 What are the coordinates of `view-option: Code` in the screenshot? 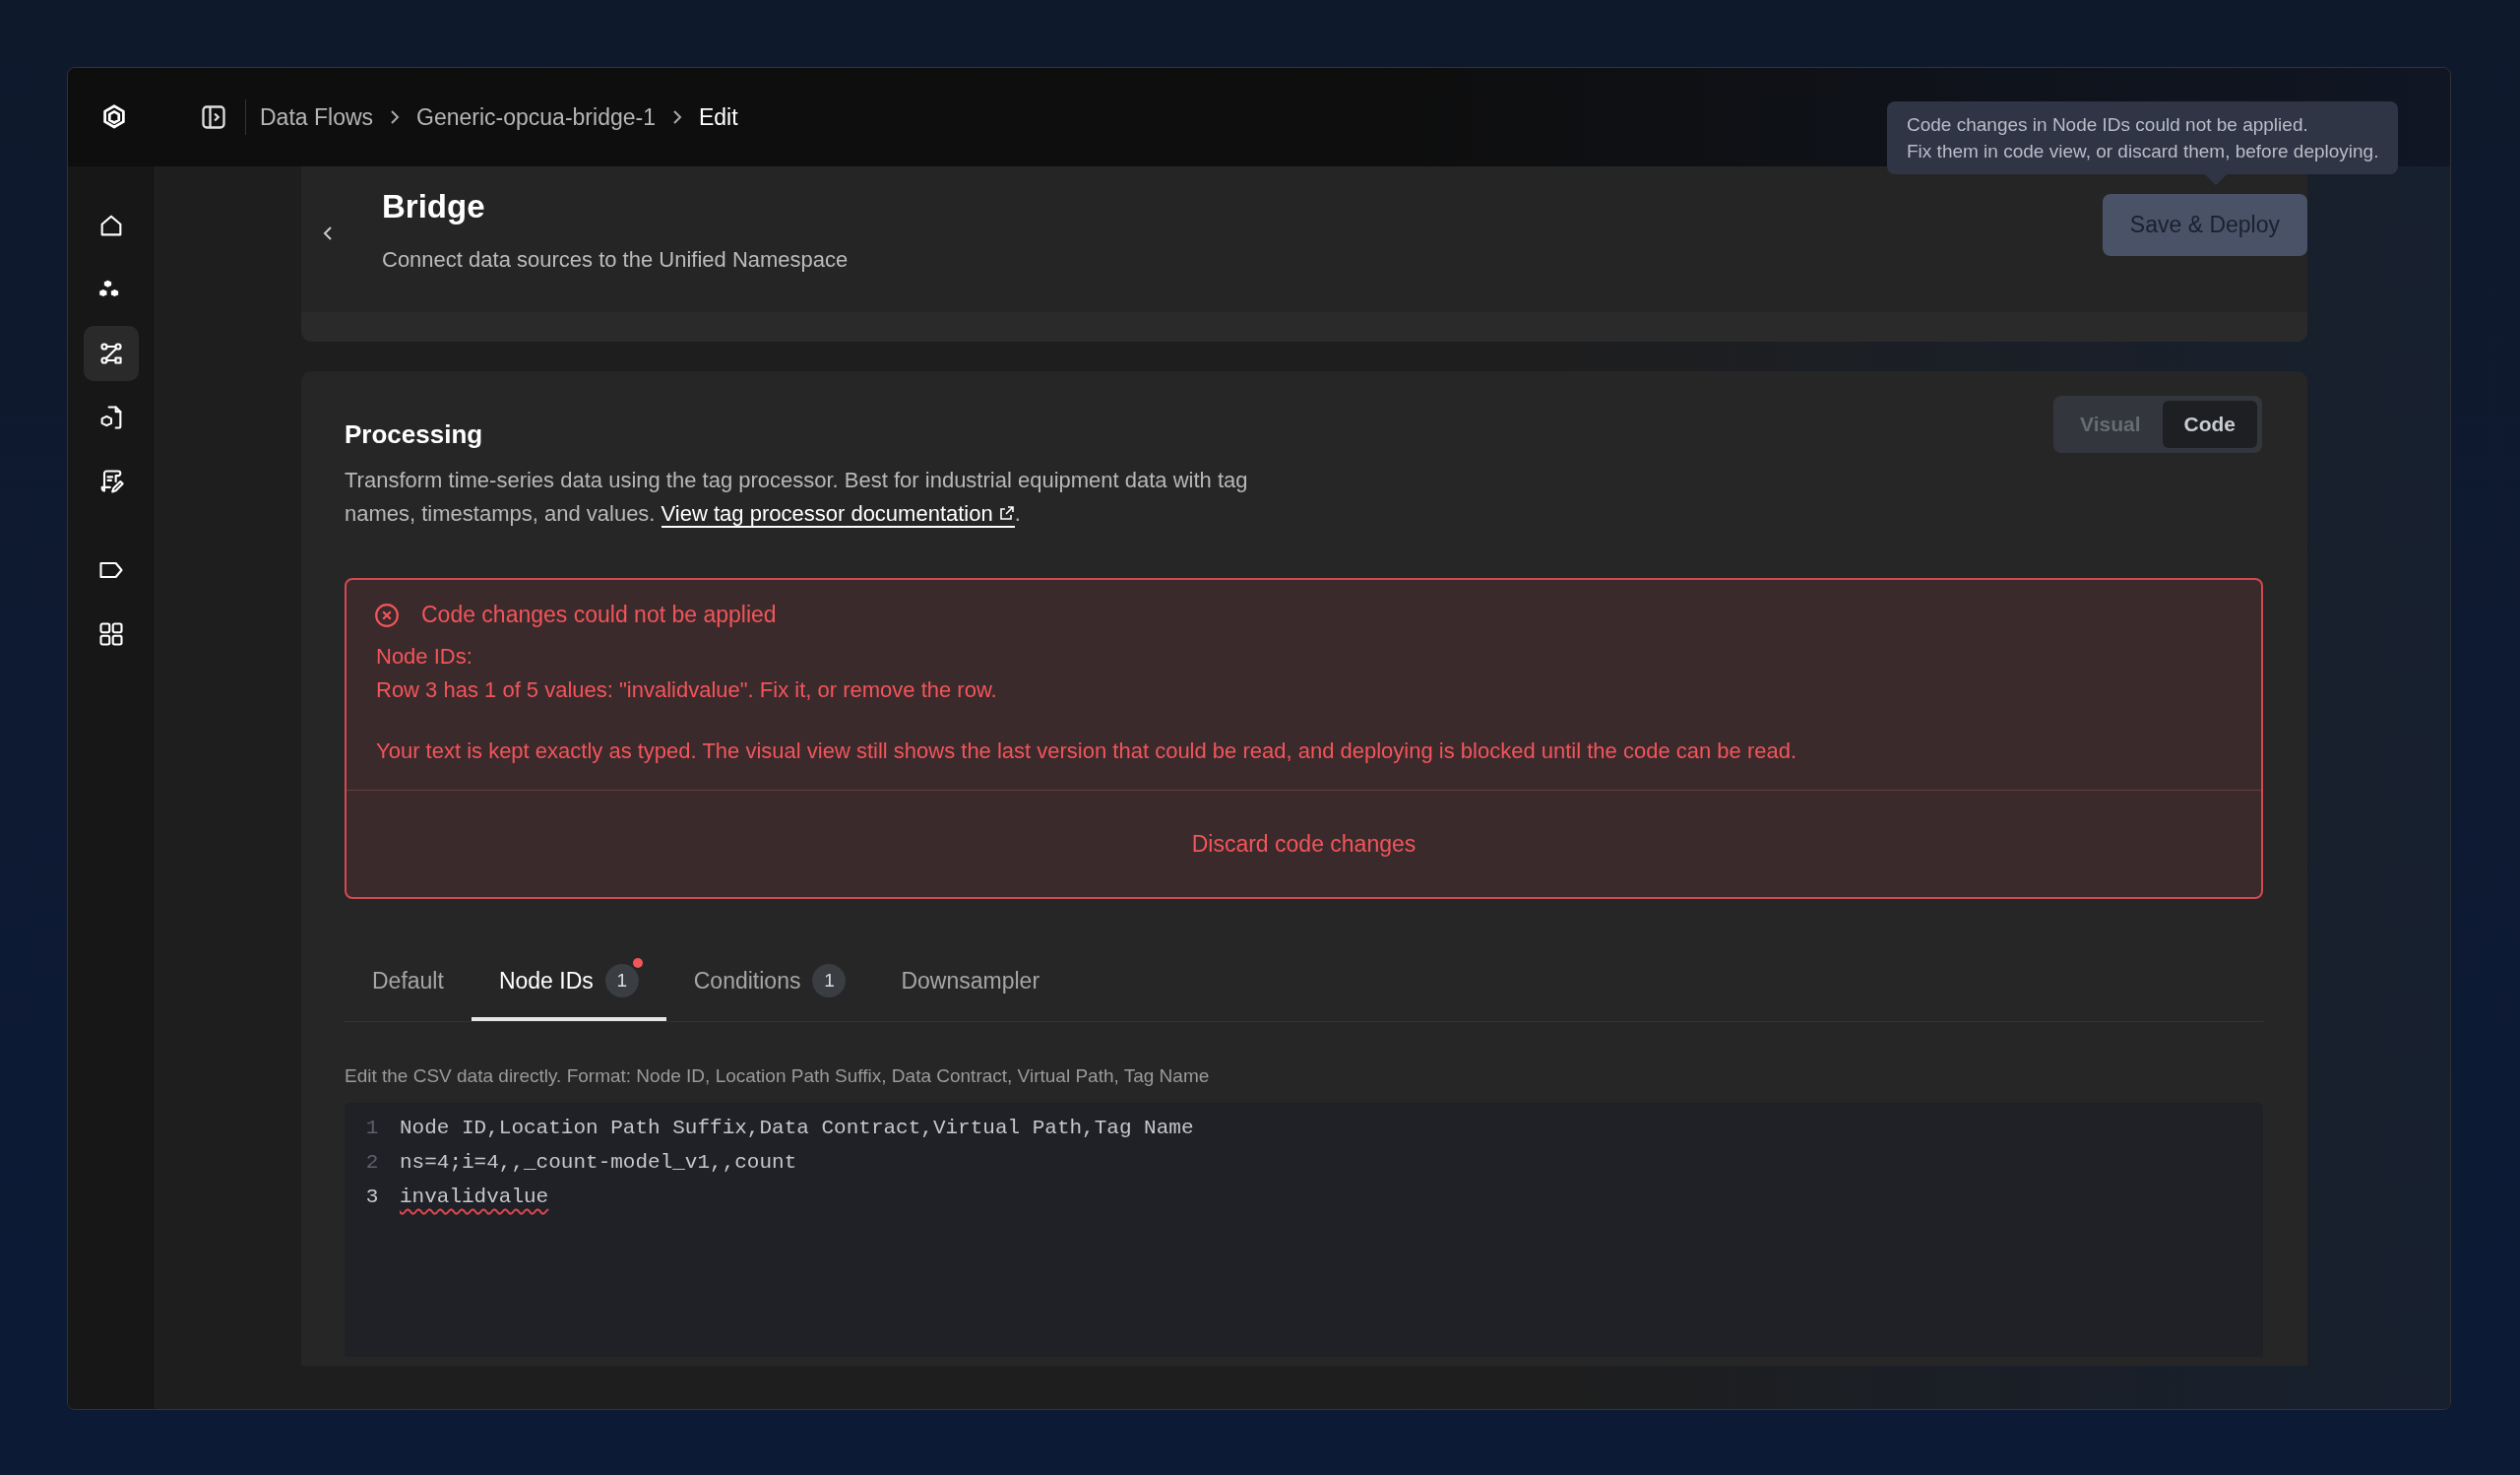 It's located at (2209, 424).